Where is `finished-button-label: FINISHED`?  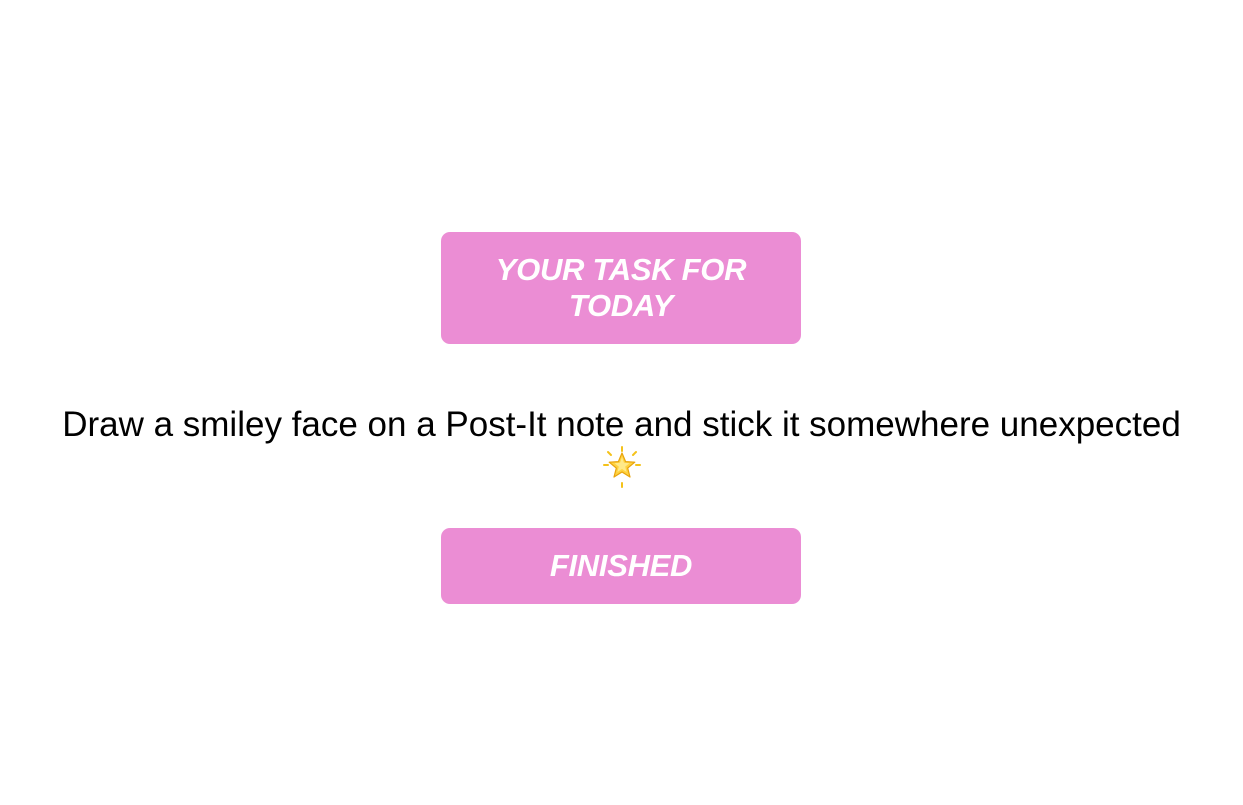 finished-button-label: FINISHED is located at coordinates (621, 565).